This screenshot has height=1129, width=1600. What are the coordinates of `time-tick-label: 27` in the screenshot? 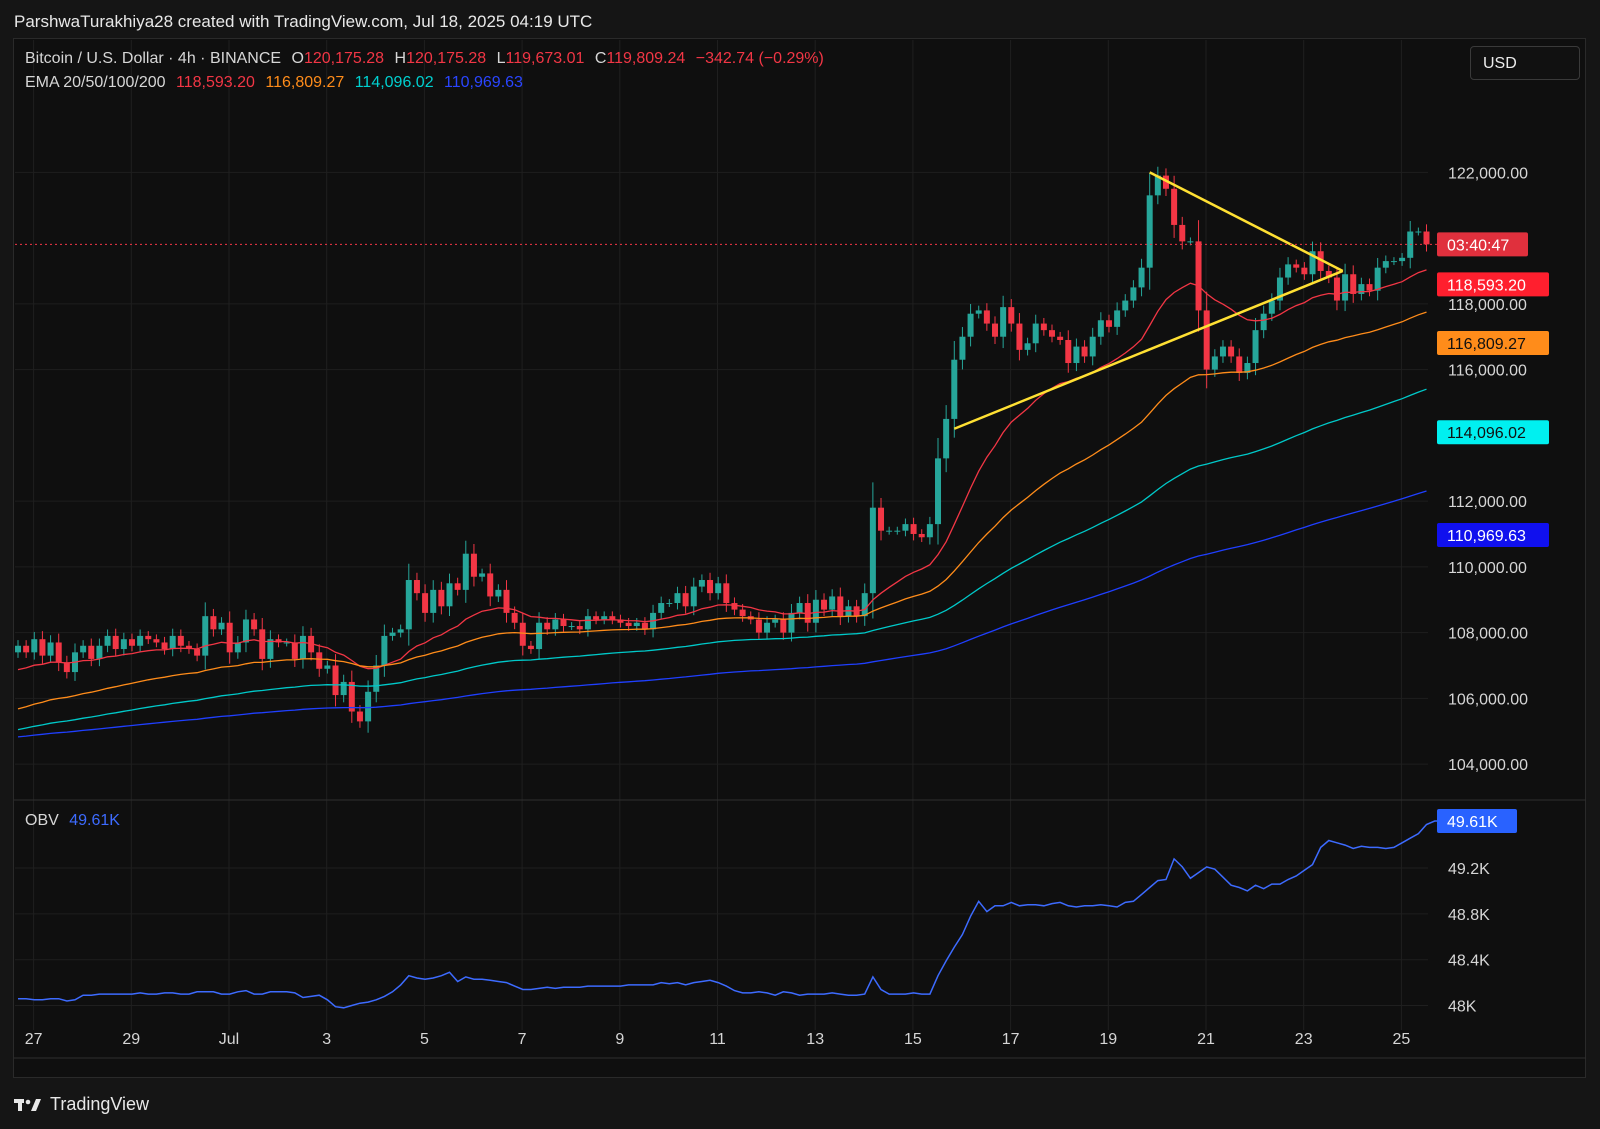 It's located at (34, 1039).